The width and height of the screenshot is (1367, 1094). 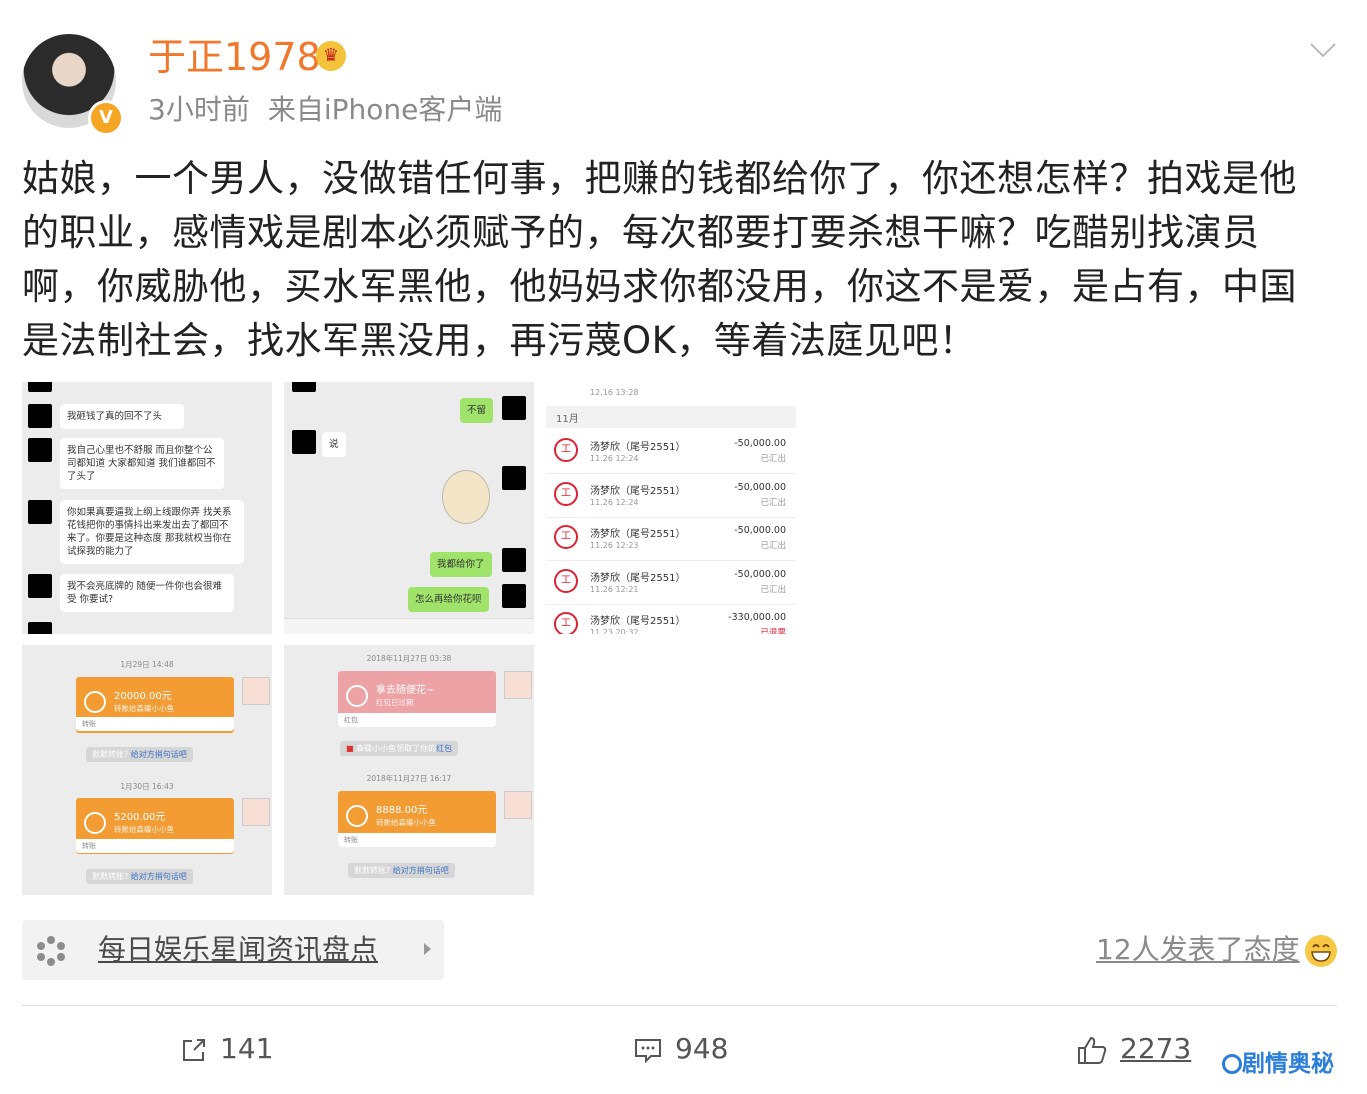 I want to click on record-date: 11.23 20:32, so click(x=614, y=631).